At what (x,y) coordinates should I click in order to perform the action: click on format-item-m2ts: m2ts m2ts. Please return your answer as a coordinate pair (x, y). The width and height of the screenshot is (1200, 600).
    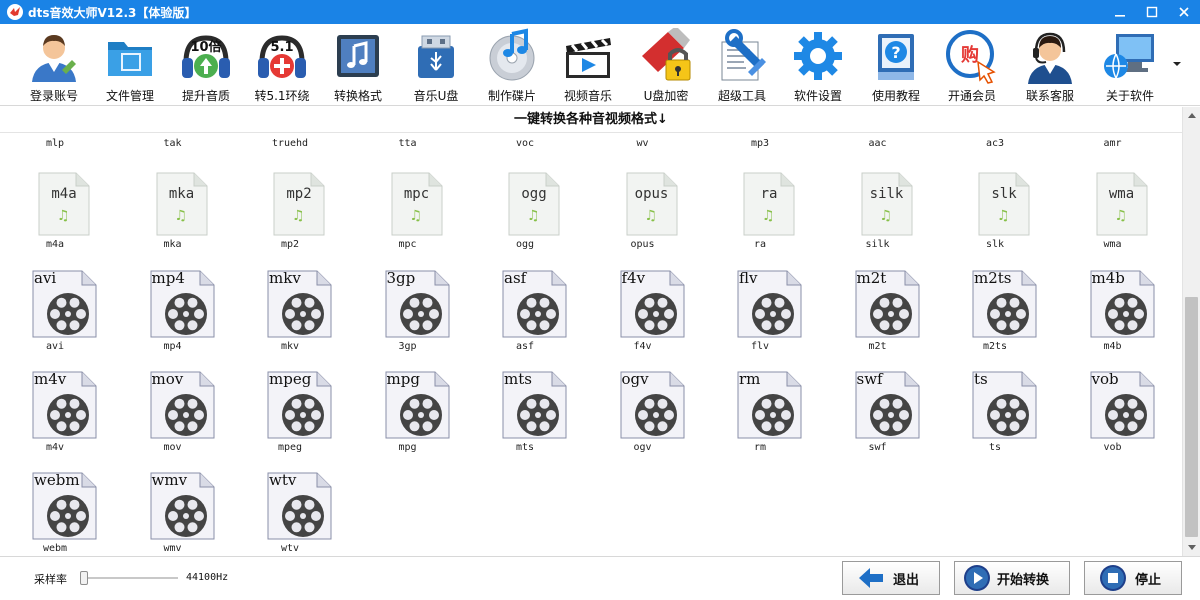
    Looking at the image, I should click on (995, 319).